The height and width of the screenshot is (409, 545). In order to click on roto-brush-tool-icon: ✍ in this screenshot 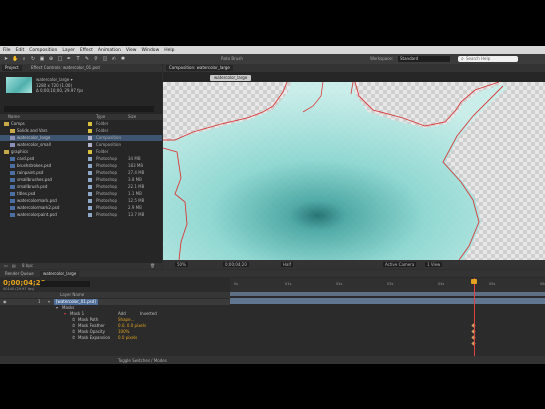, I will do `click(114, 59)`.